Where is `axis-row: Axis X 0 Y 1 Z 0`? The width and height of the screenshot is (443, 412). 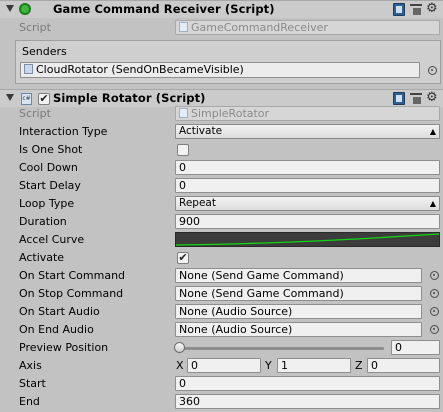 axis-row: Axis X 0 Y 1 Z 0 is located at coordinates (221, 366).